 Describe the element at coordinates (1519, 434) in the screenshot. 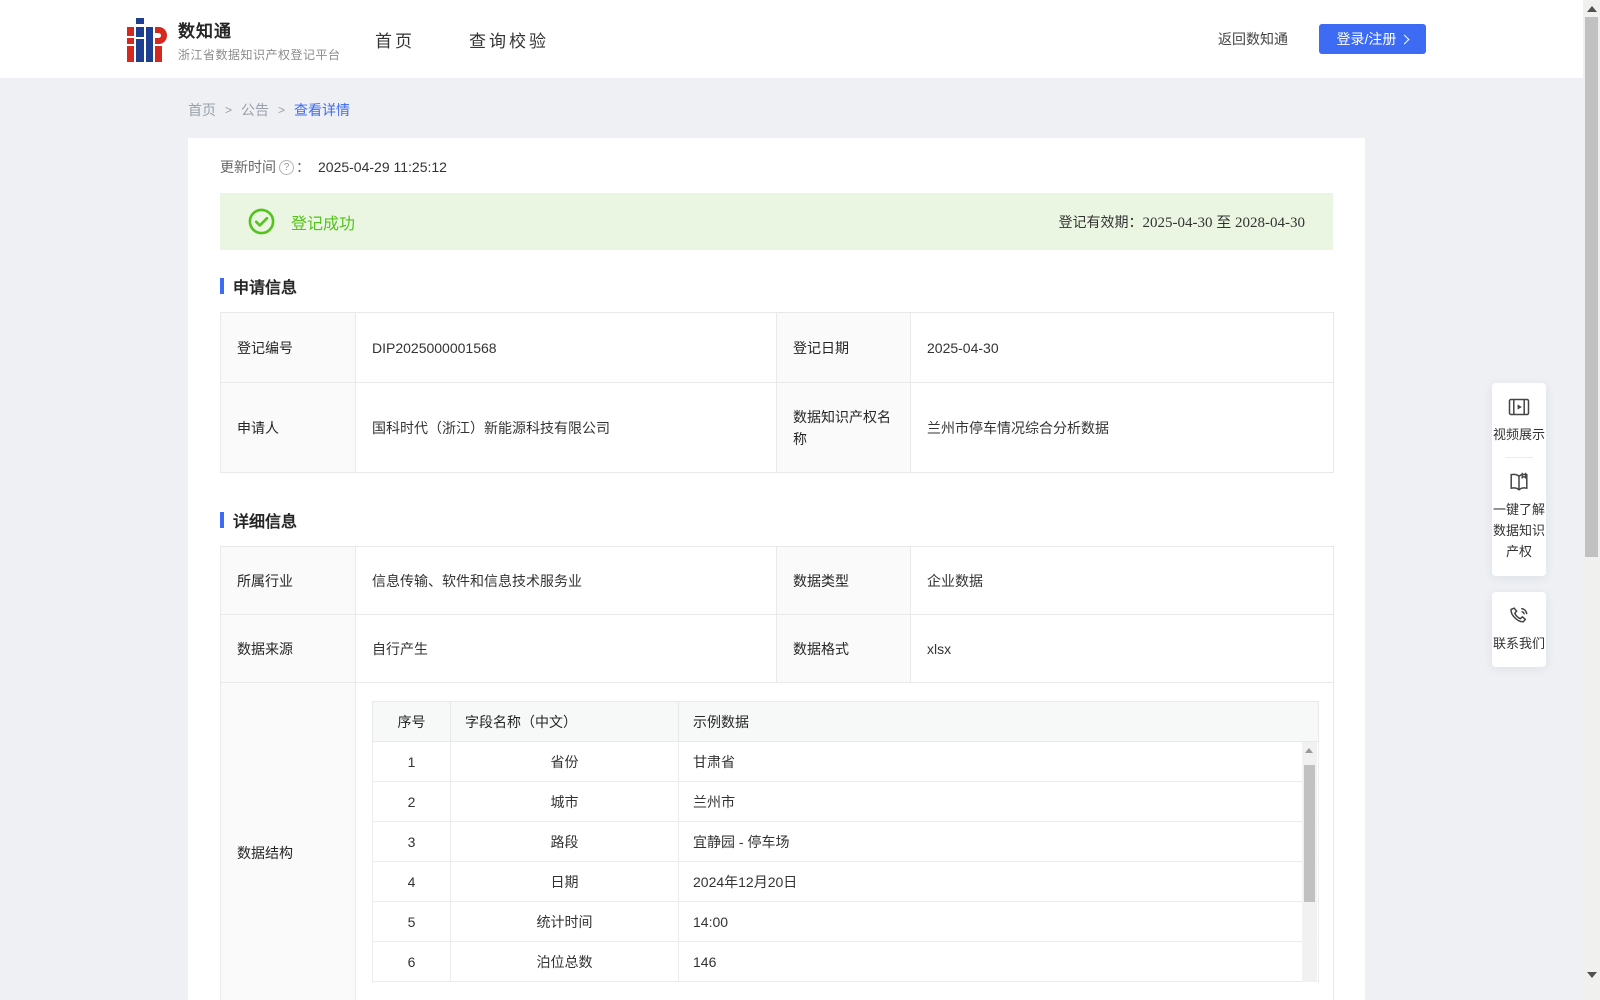

I see `video-demo-label: 视频展示` at that location.